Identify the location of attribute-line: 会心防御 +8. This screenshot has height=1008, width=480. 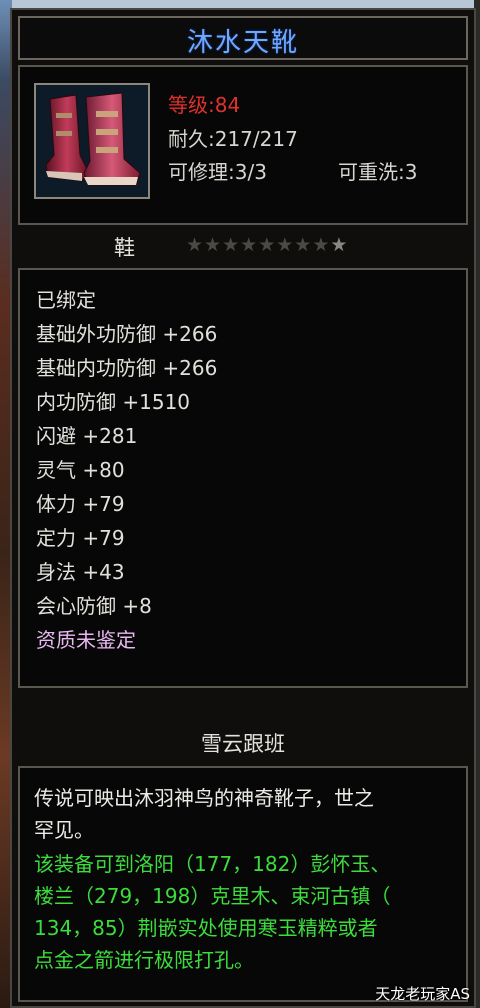
(94, 606).